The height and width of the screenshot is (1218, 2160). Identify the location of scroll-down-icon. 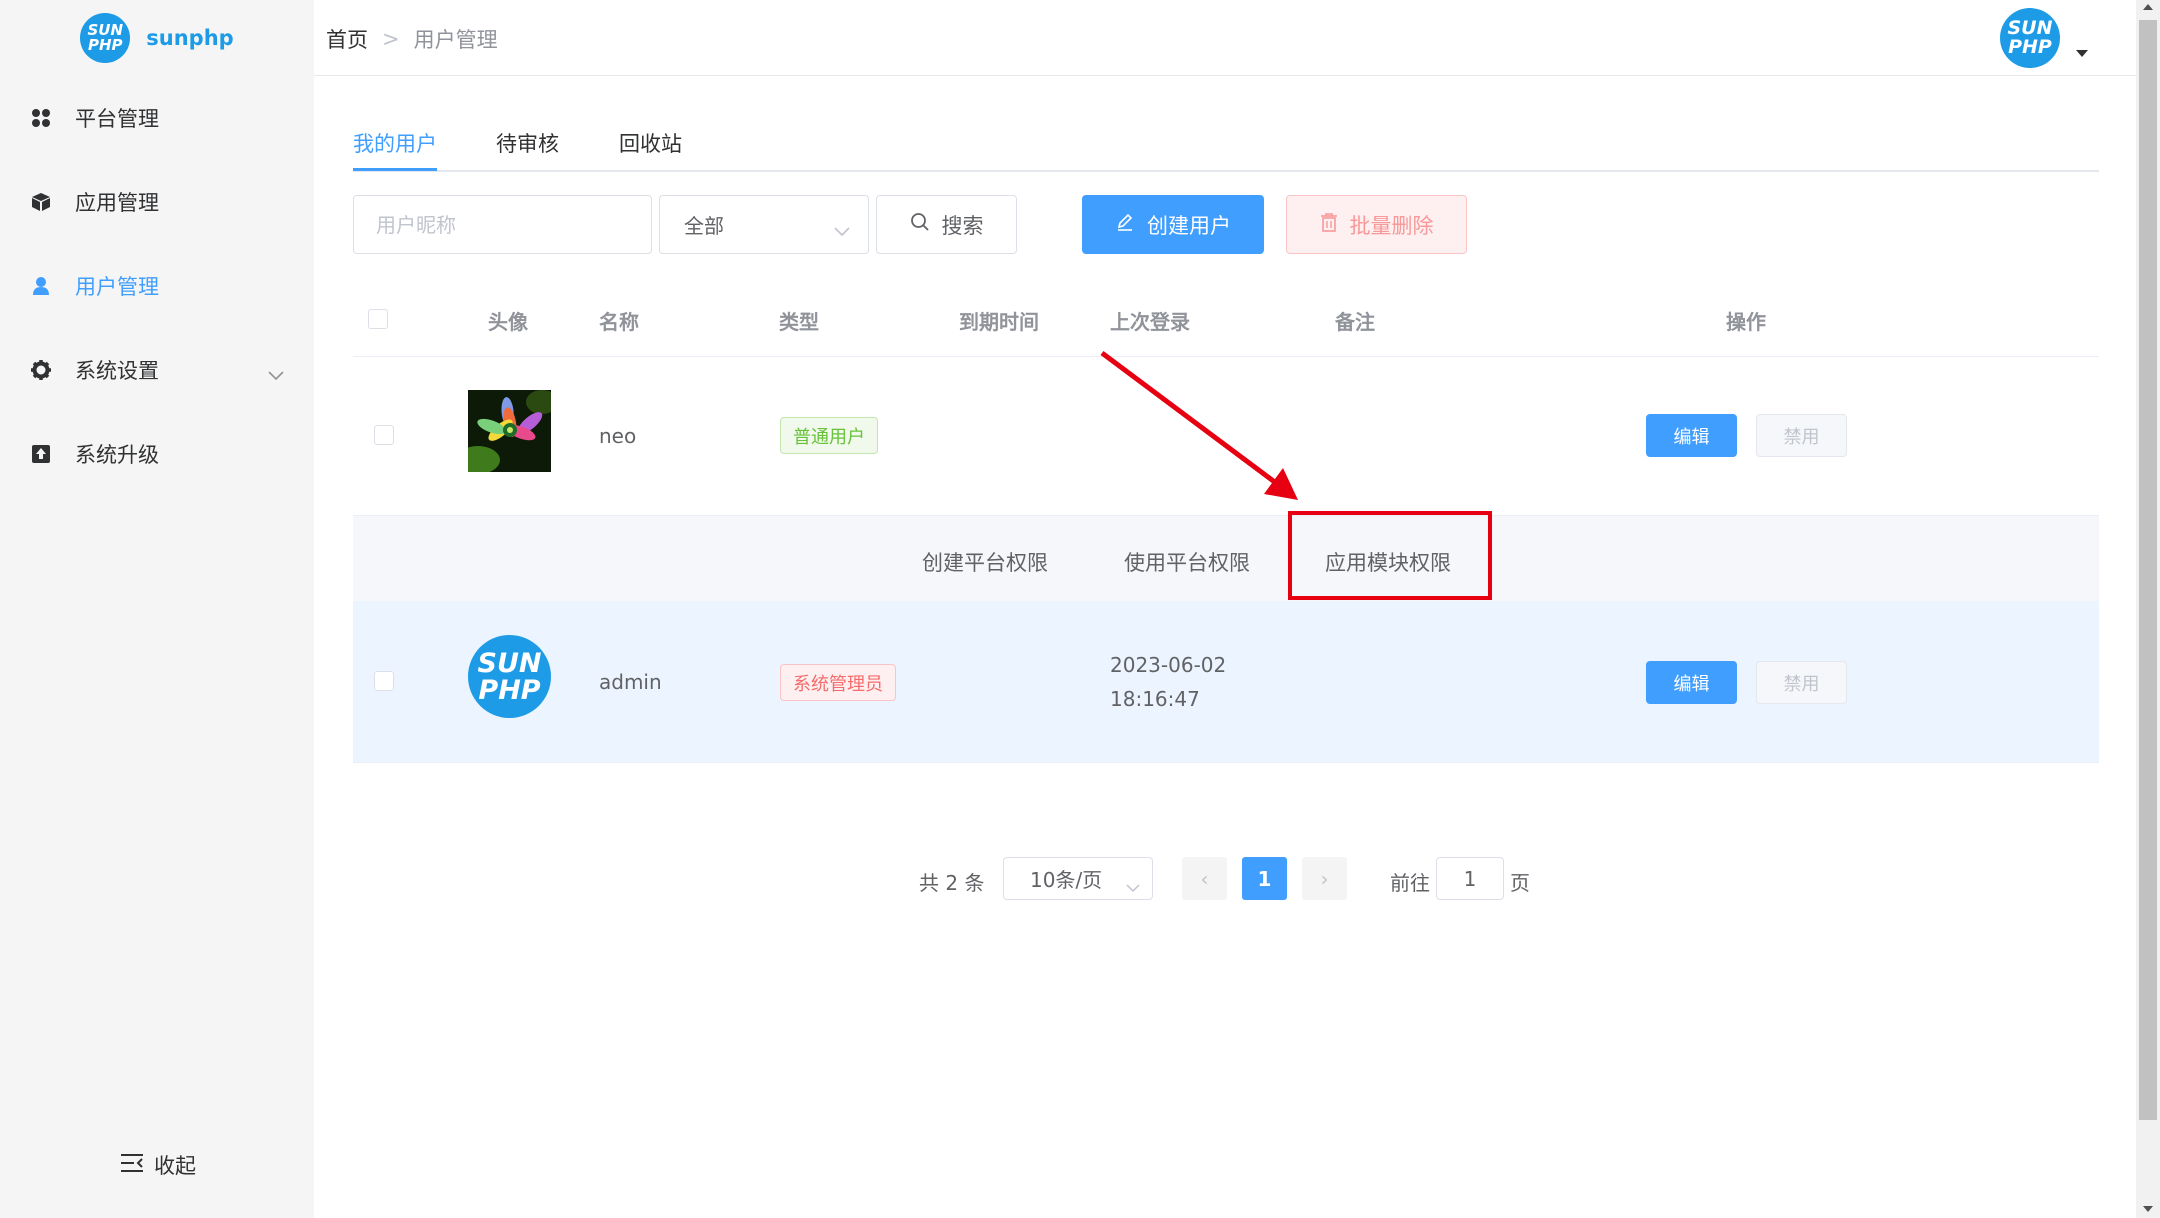
(2148, 1209).